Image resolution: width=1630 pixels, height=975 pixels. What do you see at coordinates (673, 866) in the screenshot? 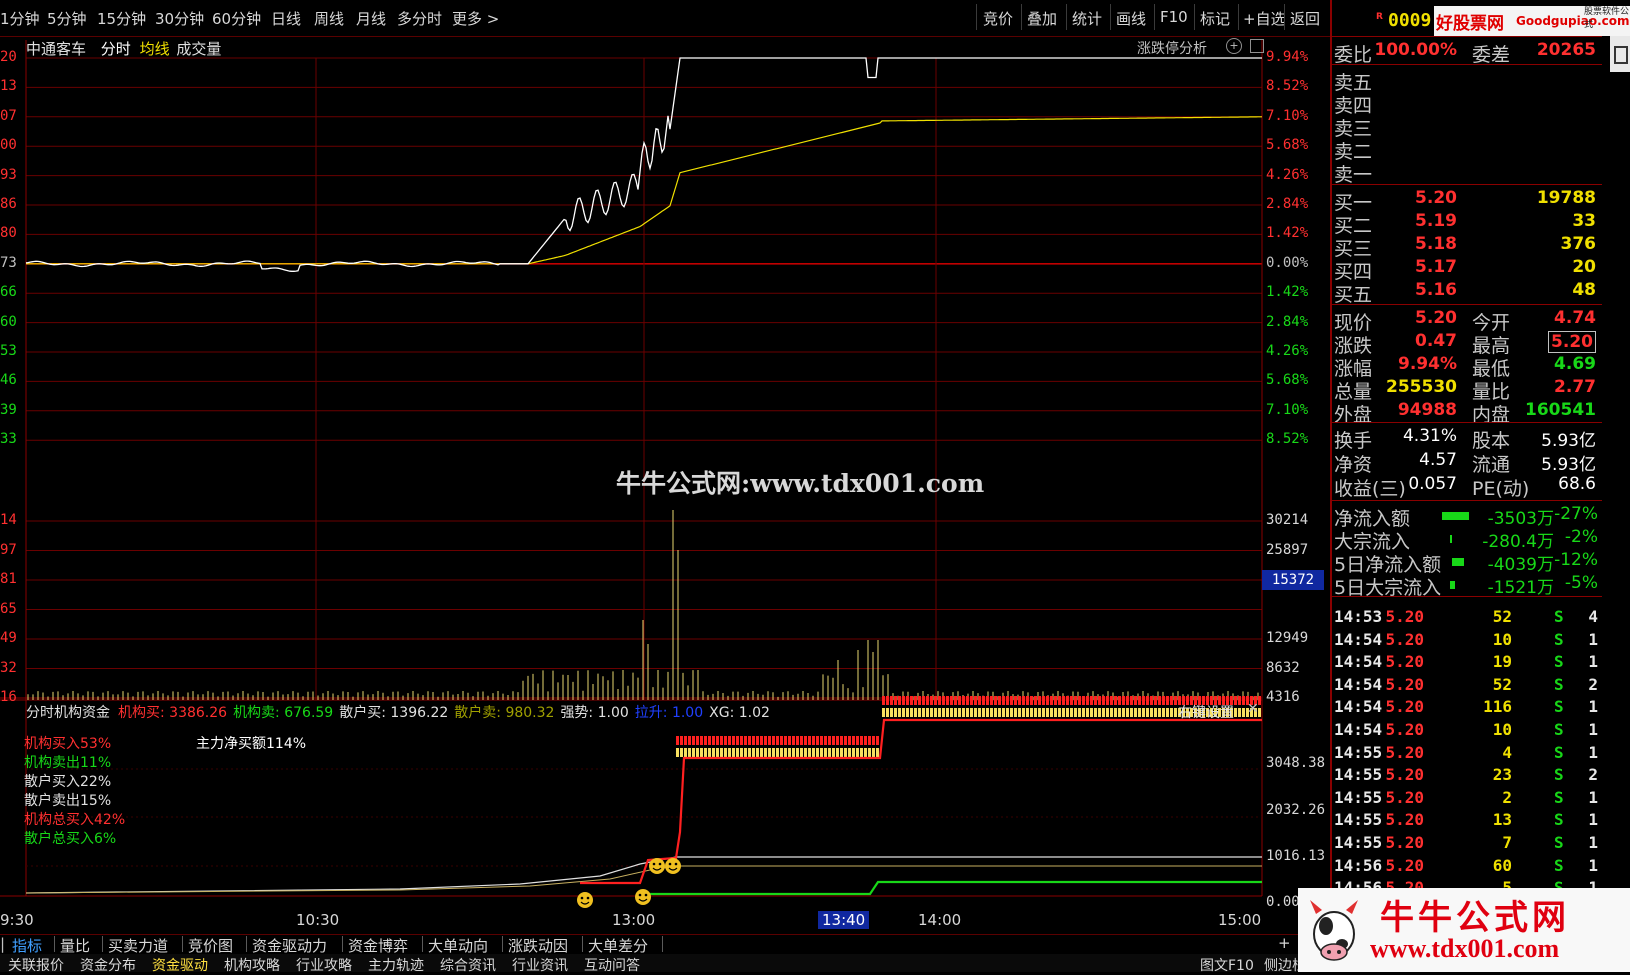
I see `smiley-signal-icon` at bounding box center [673, 866].